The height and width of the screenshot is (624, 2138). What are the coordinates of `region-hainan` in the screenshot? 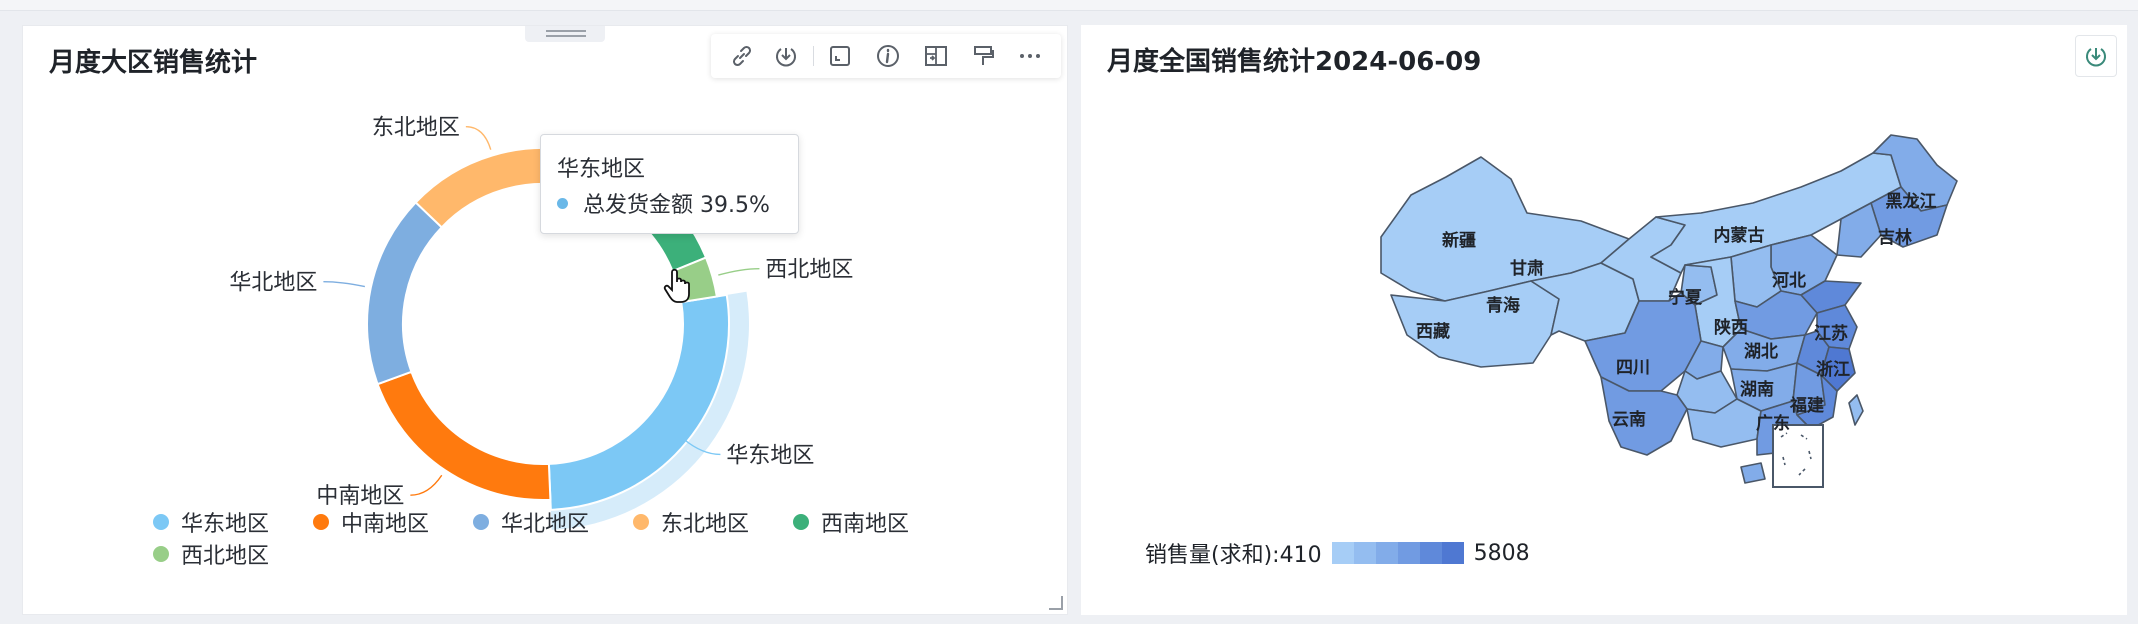 It's located at (1753, 473).